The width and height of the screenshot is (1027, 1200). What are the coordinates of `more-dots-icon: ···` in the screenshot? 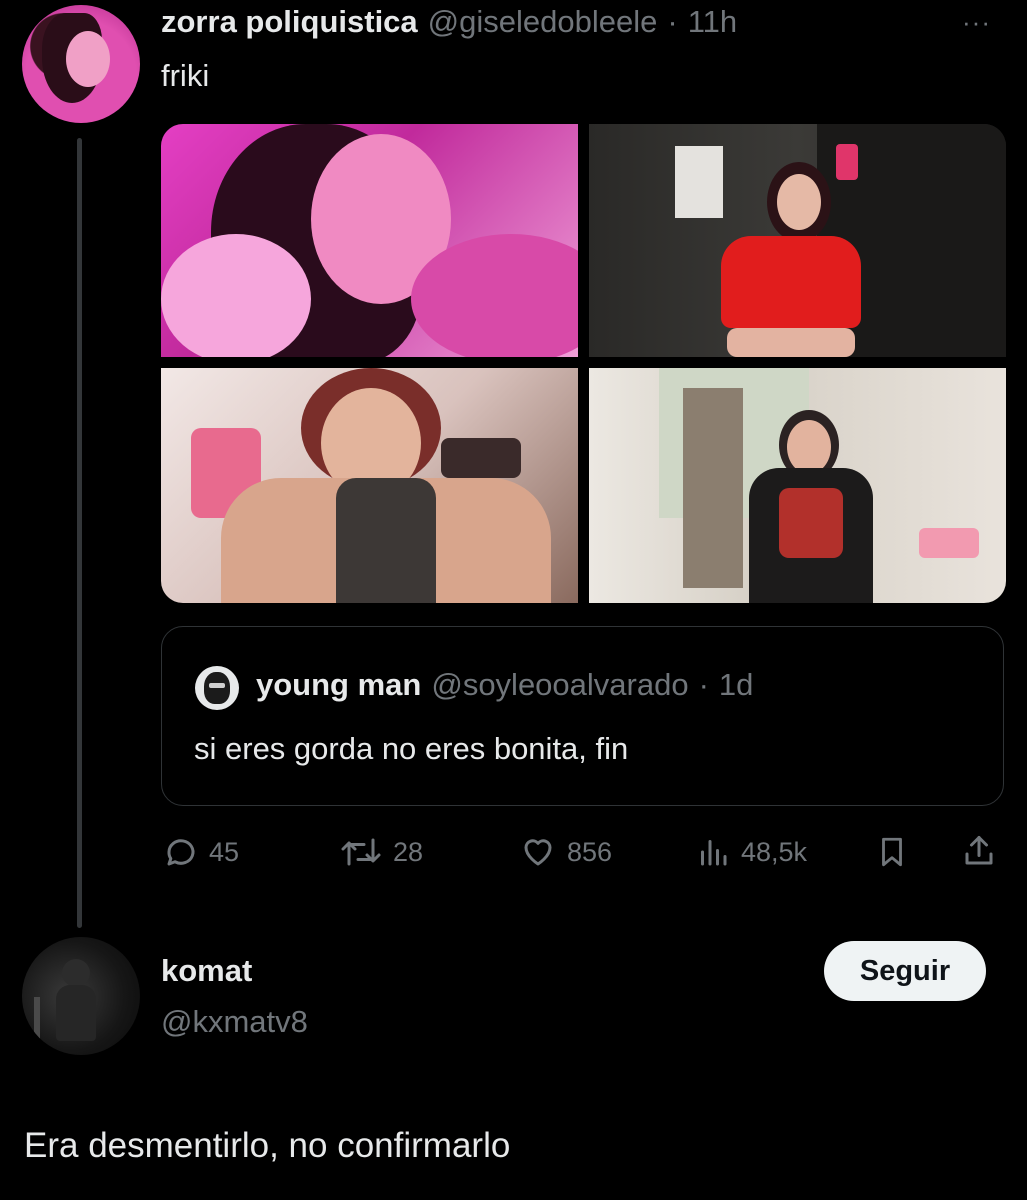 It's located at (984, 22).